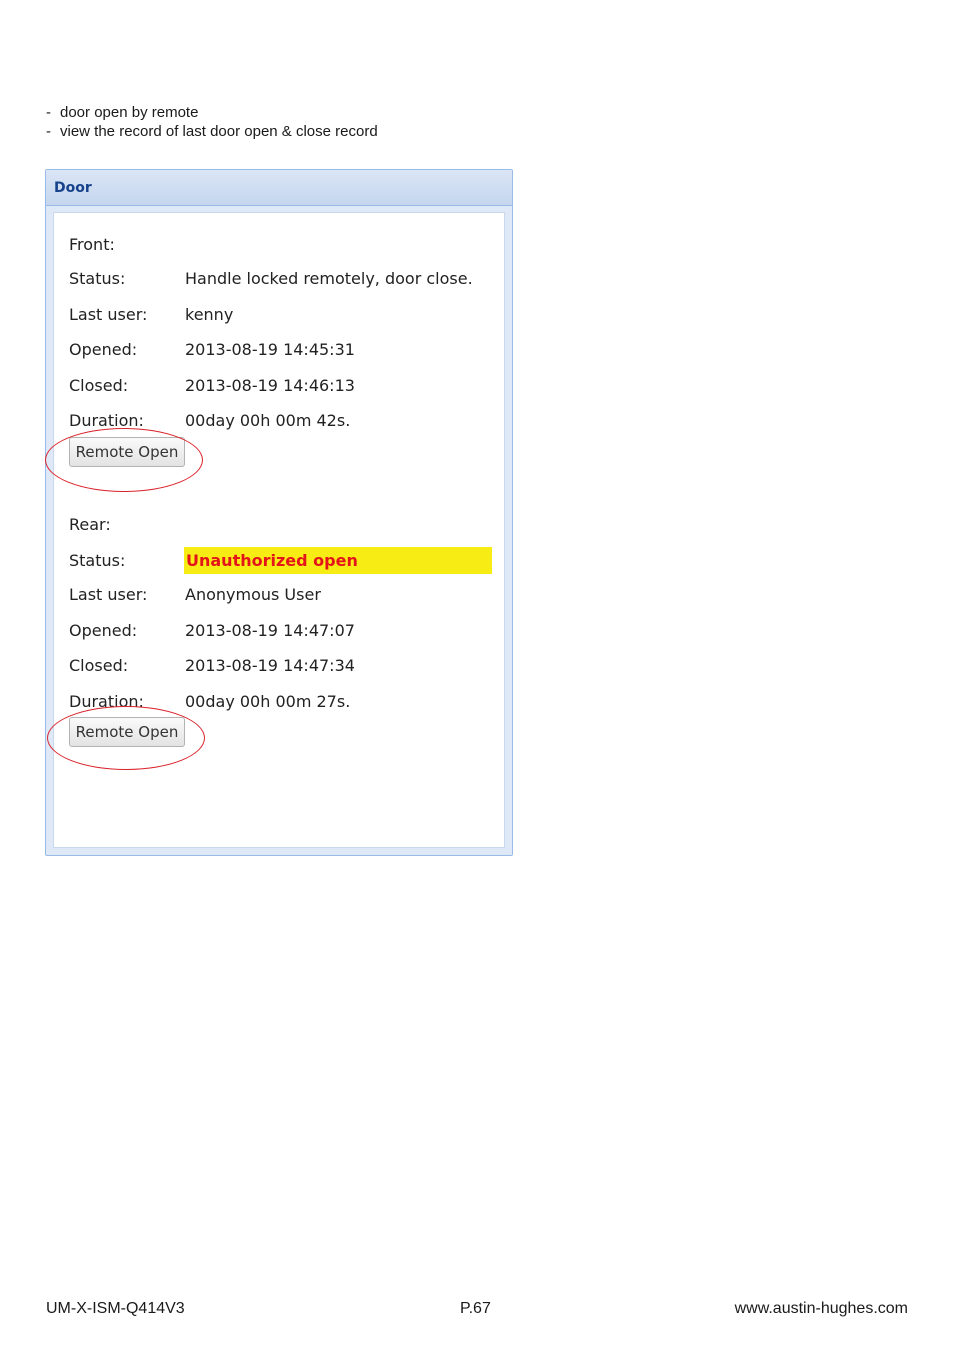 The image size is (954, 1350). What do you see at coordinates (821, 1308) in the screenshot?
I see `footer-website: www.austin-hughes.com` at bounding box center [821, 1308].